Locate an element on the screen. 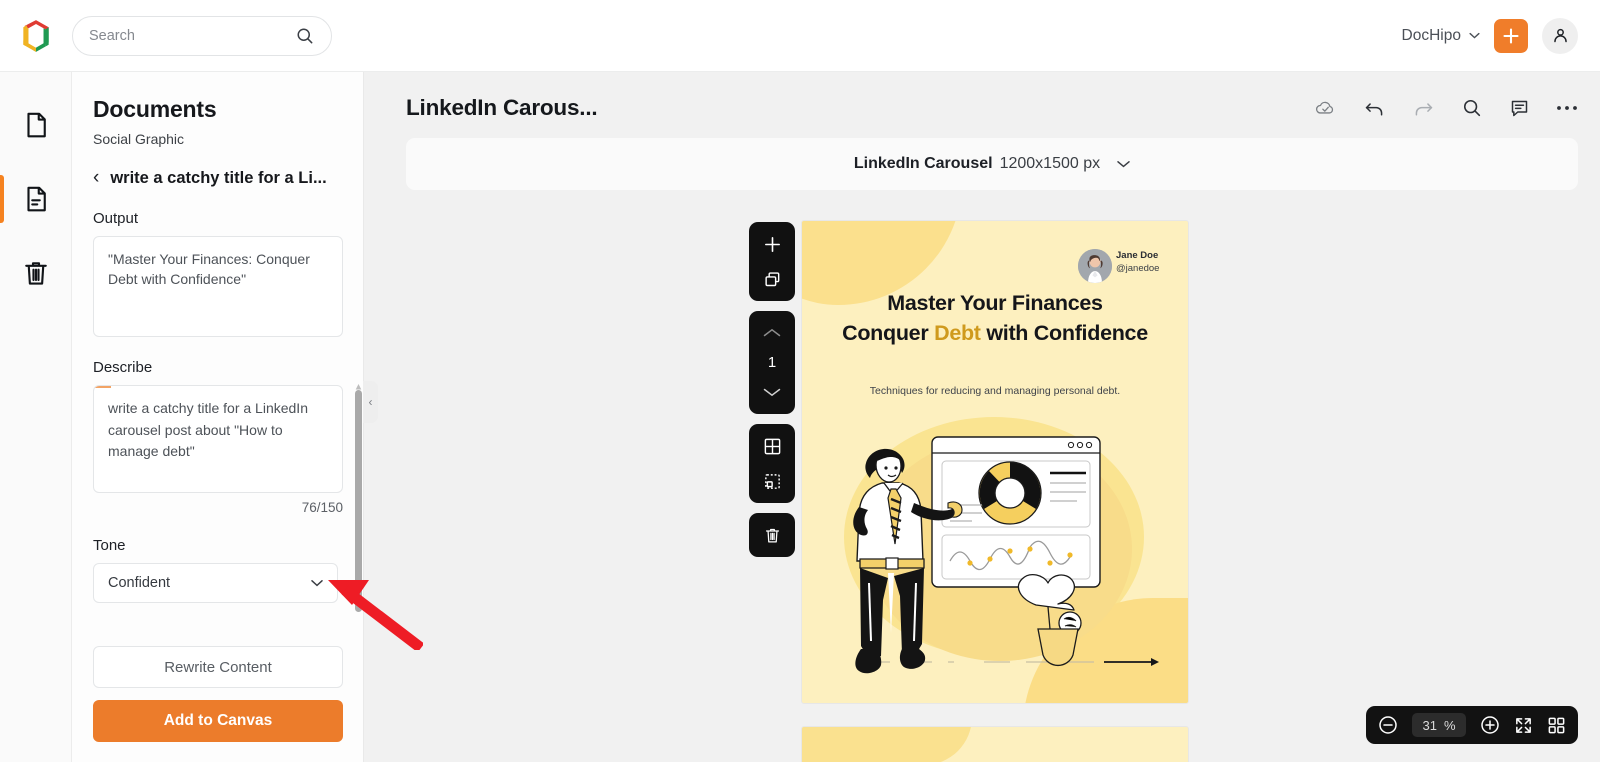 The height and width of the screenshot is (762, 1600). global-search-box is located at coordinates (202, 35).